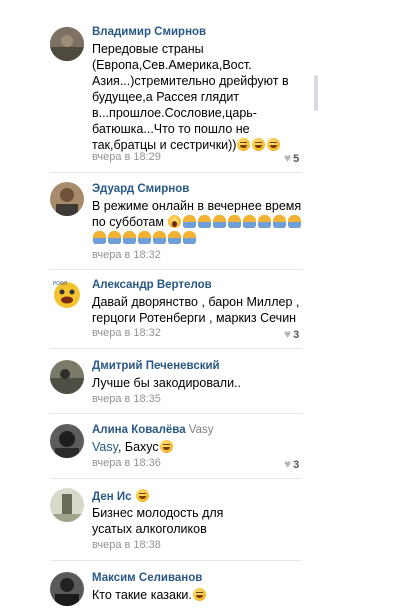 The width and height of the screenshot is (409, 610). I want to click on comment-text: Лучше бы закодировали.., so click(166, 383).